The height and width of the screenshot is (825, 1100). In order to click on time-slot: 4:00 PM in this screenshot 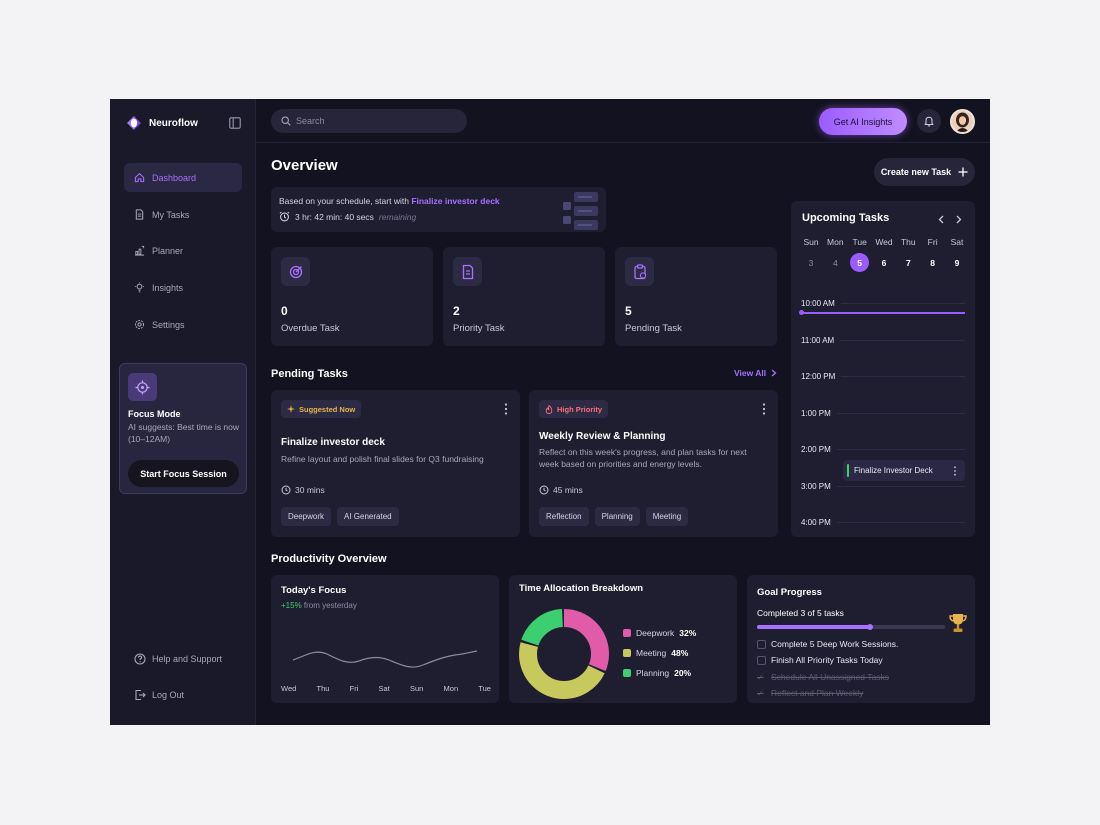, I will do `click(883, 522)`.